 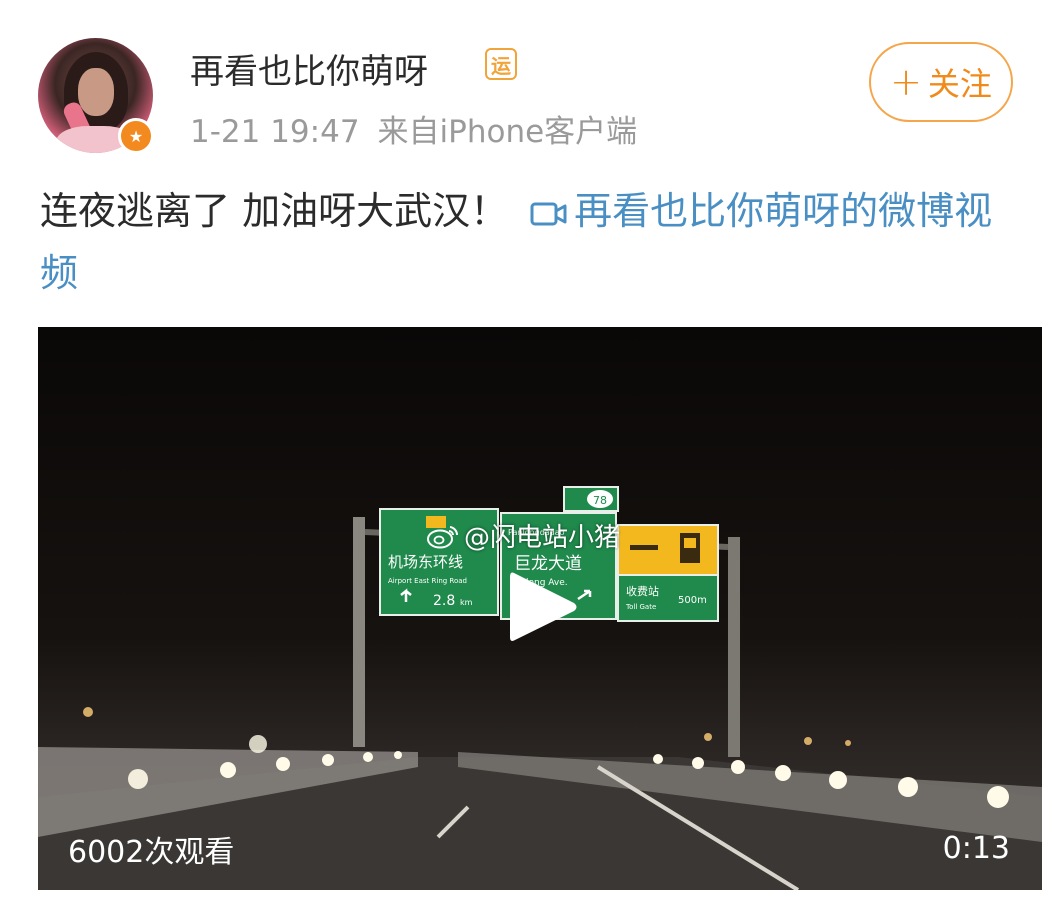 I want to click on username: 再看也比你萌呀, so click(x=309, y=68).